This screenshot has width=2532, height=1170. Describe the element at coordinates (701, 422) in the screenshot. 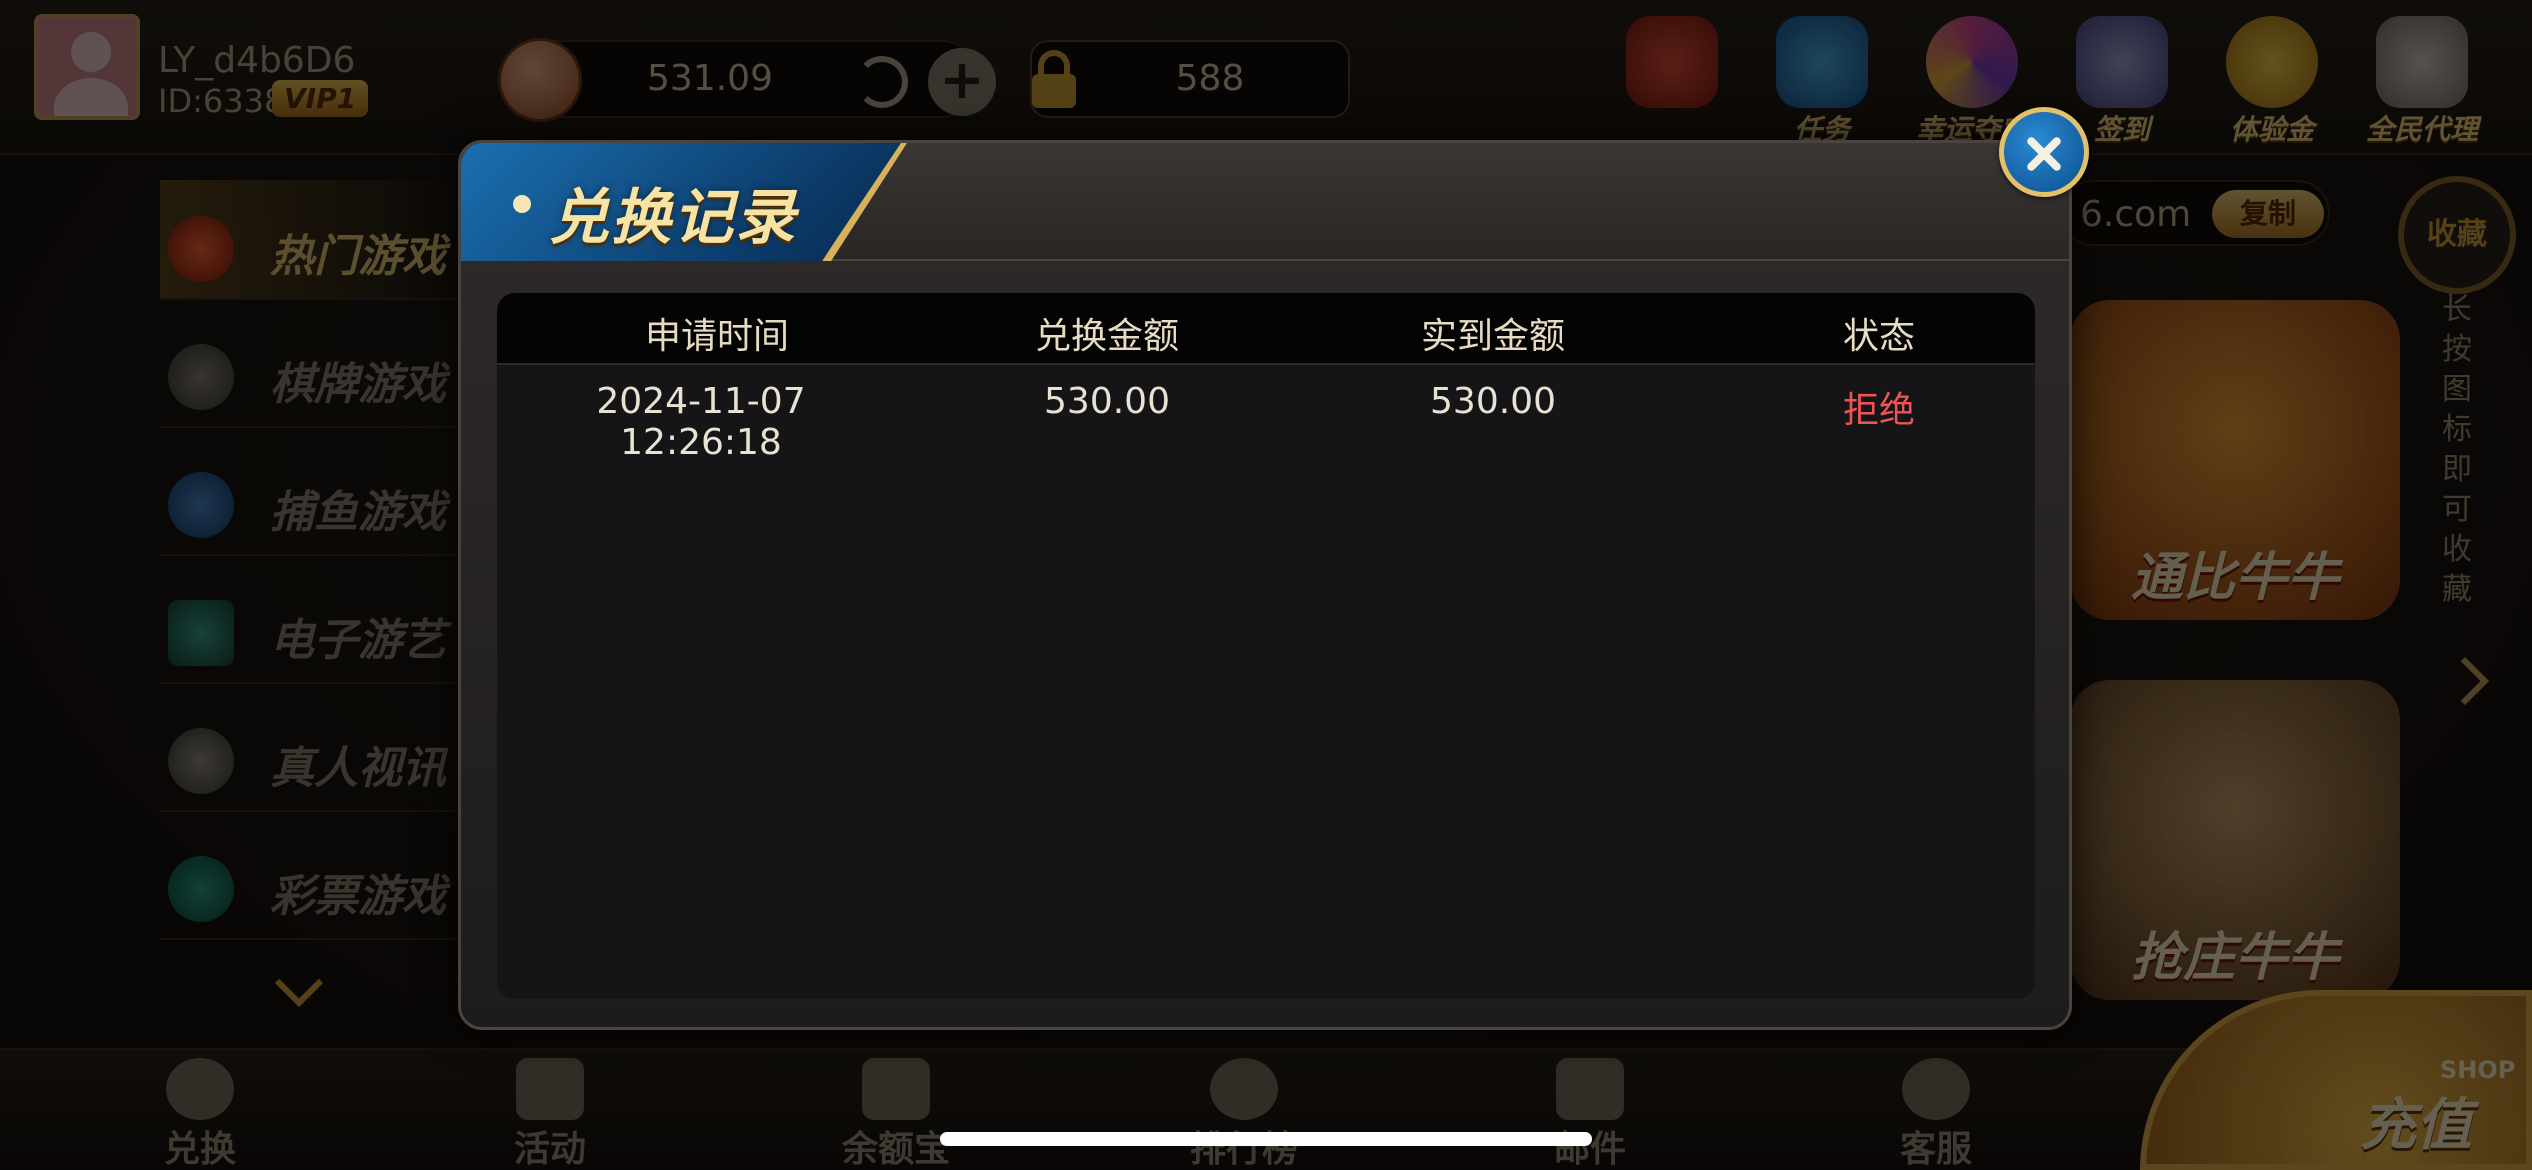

I see `cell-time: 2024-11-07 12:26:18` at that location.